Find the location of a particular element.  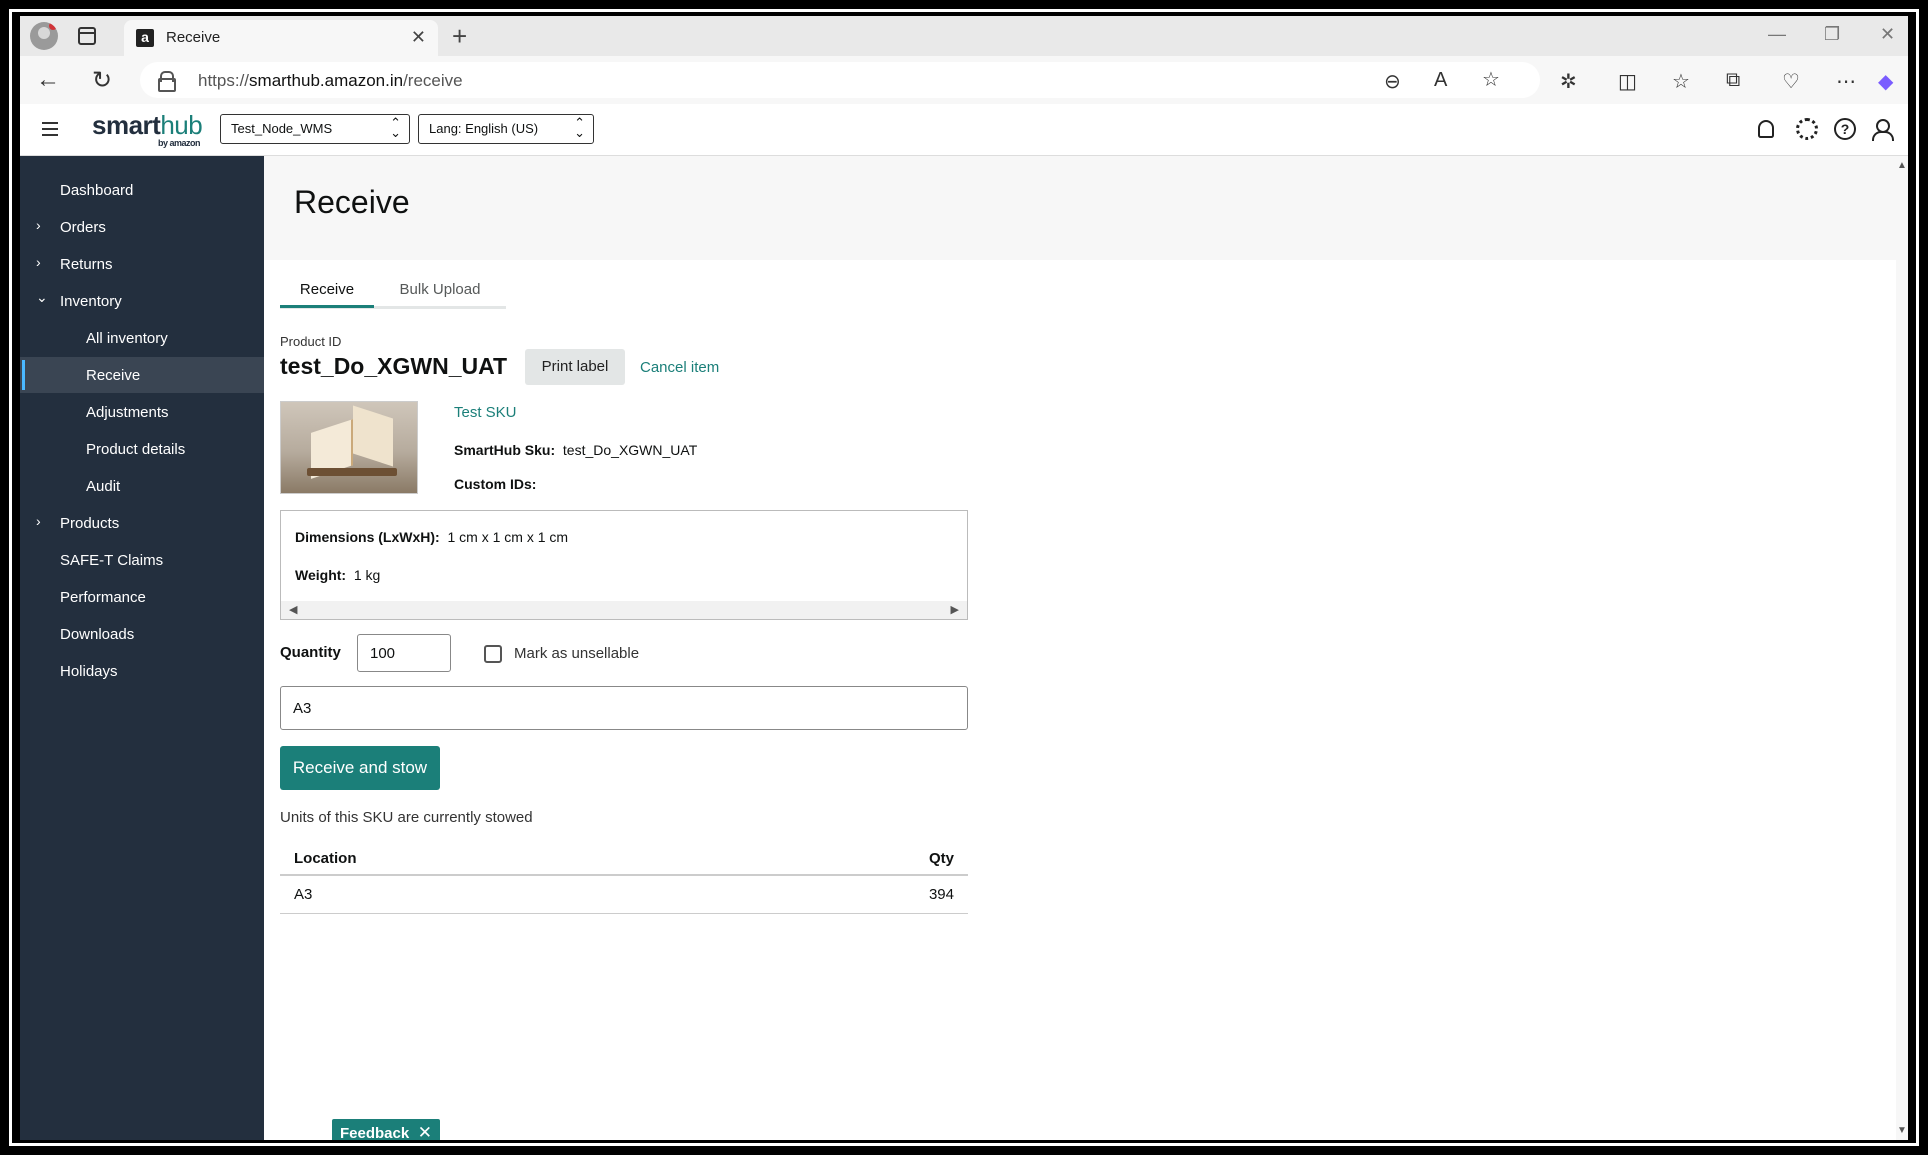

tab-bulk-upload: Bulk Upload is located at coordinates (440, 291).